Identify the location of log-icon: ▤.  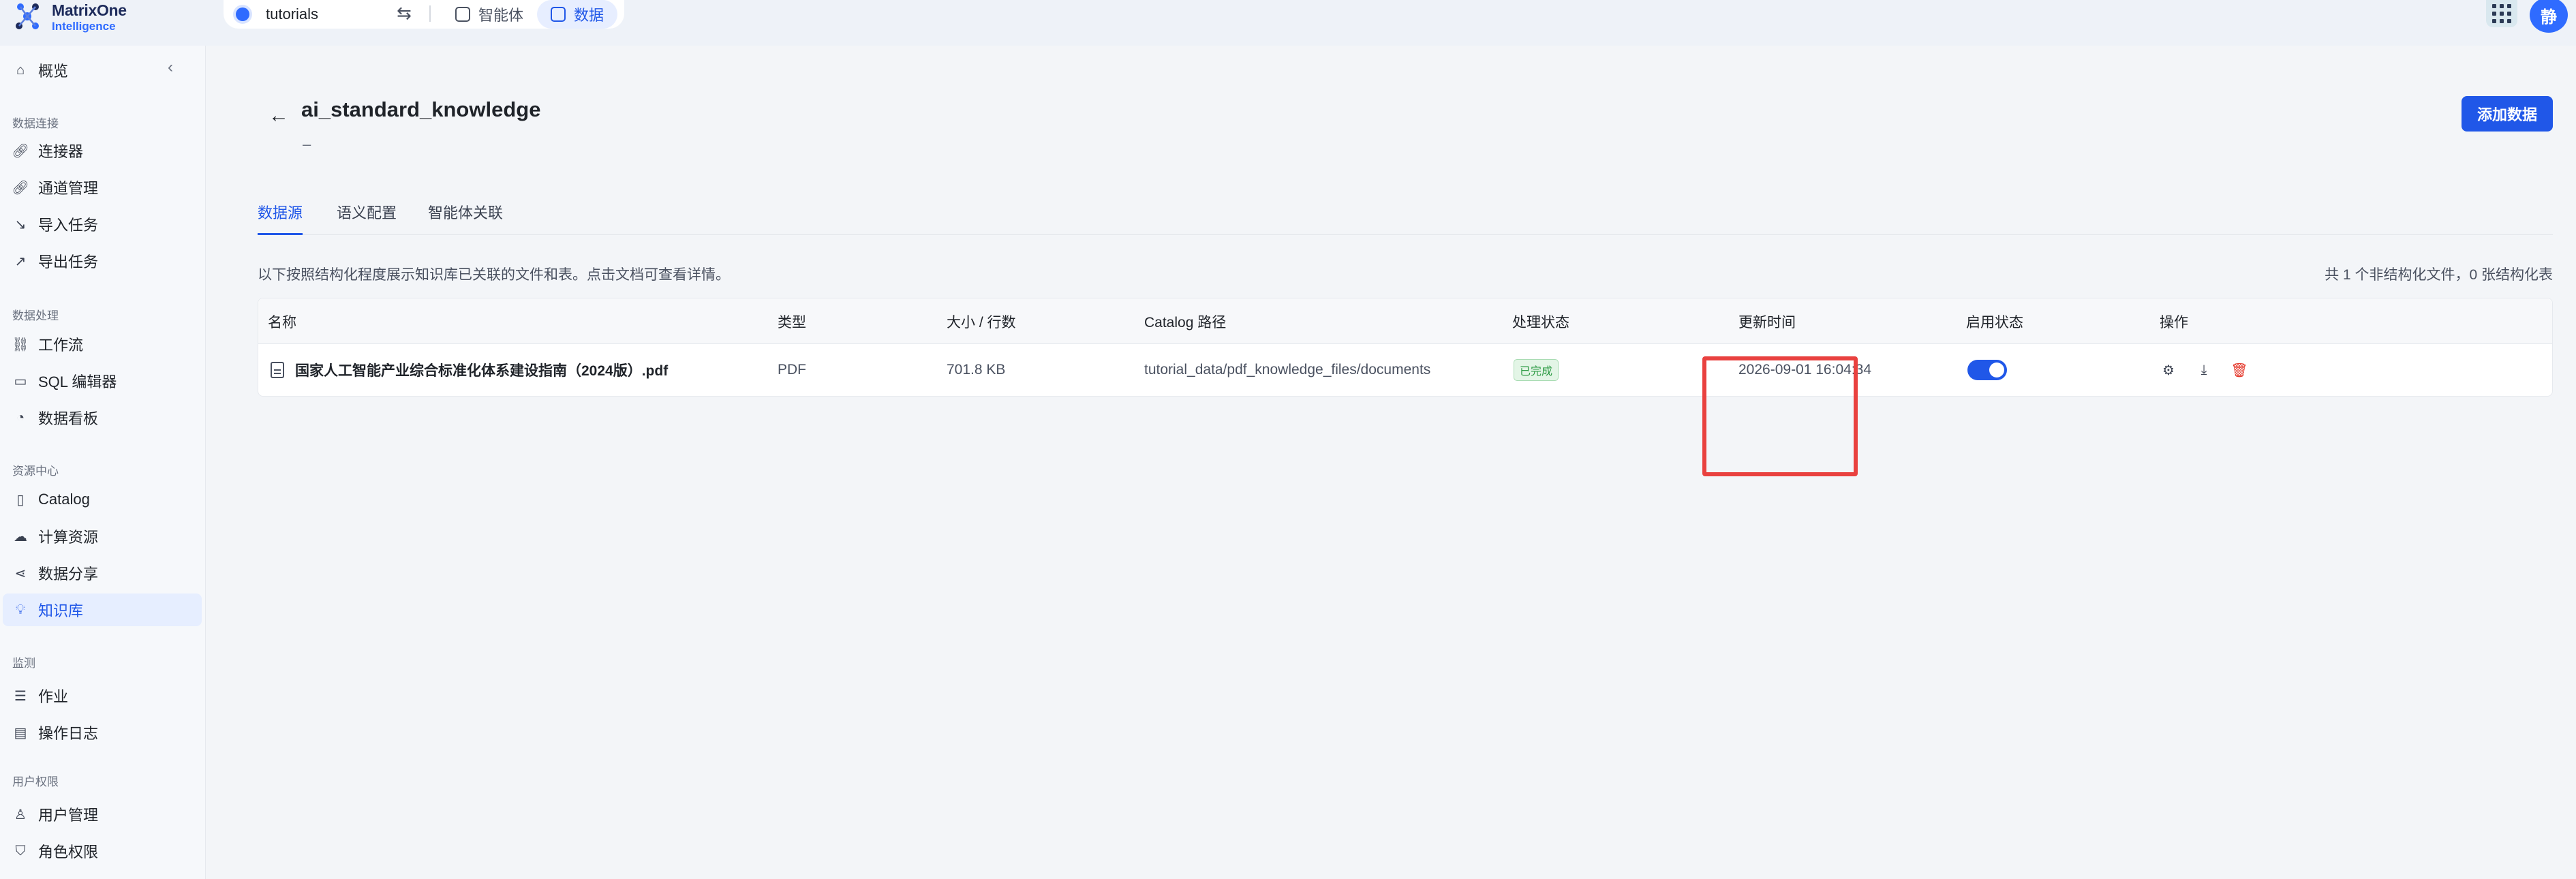
(20, 733).